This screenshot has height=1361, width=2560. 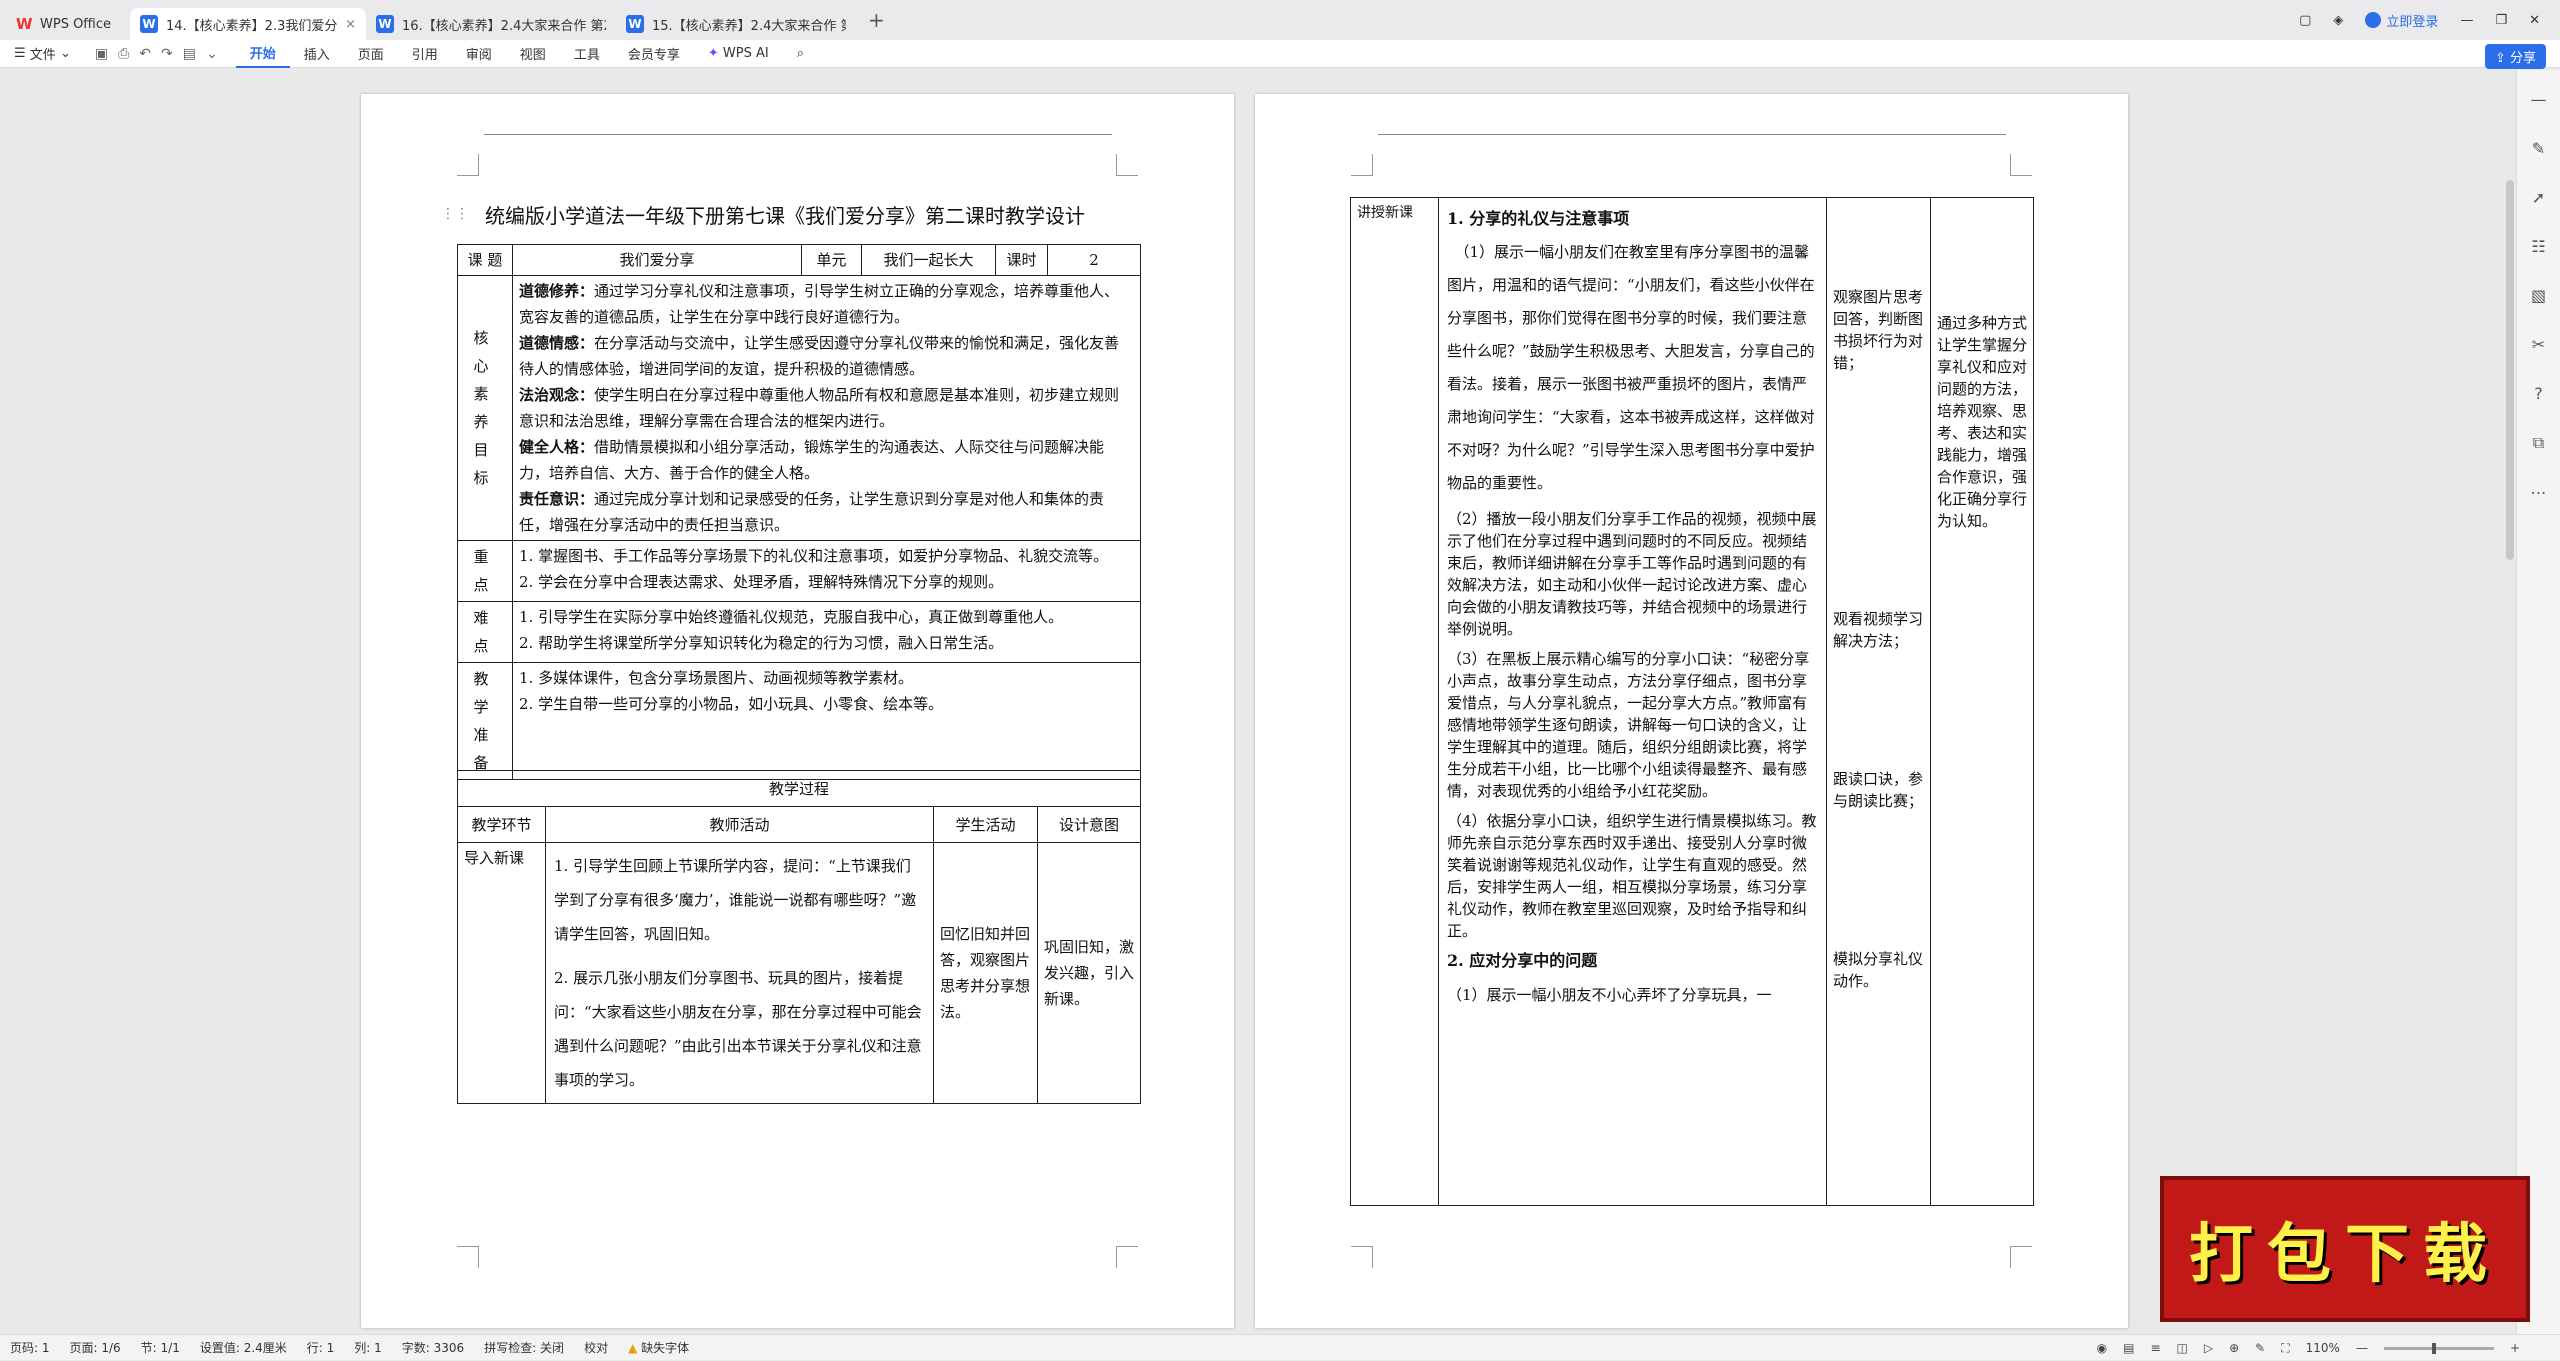 What do you see at coordinates (243, 1348) in the screenshot?
I see `status-setting: 设置值: 2.4厘米` at bounding box center [243, 1348].